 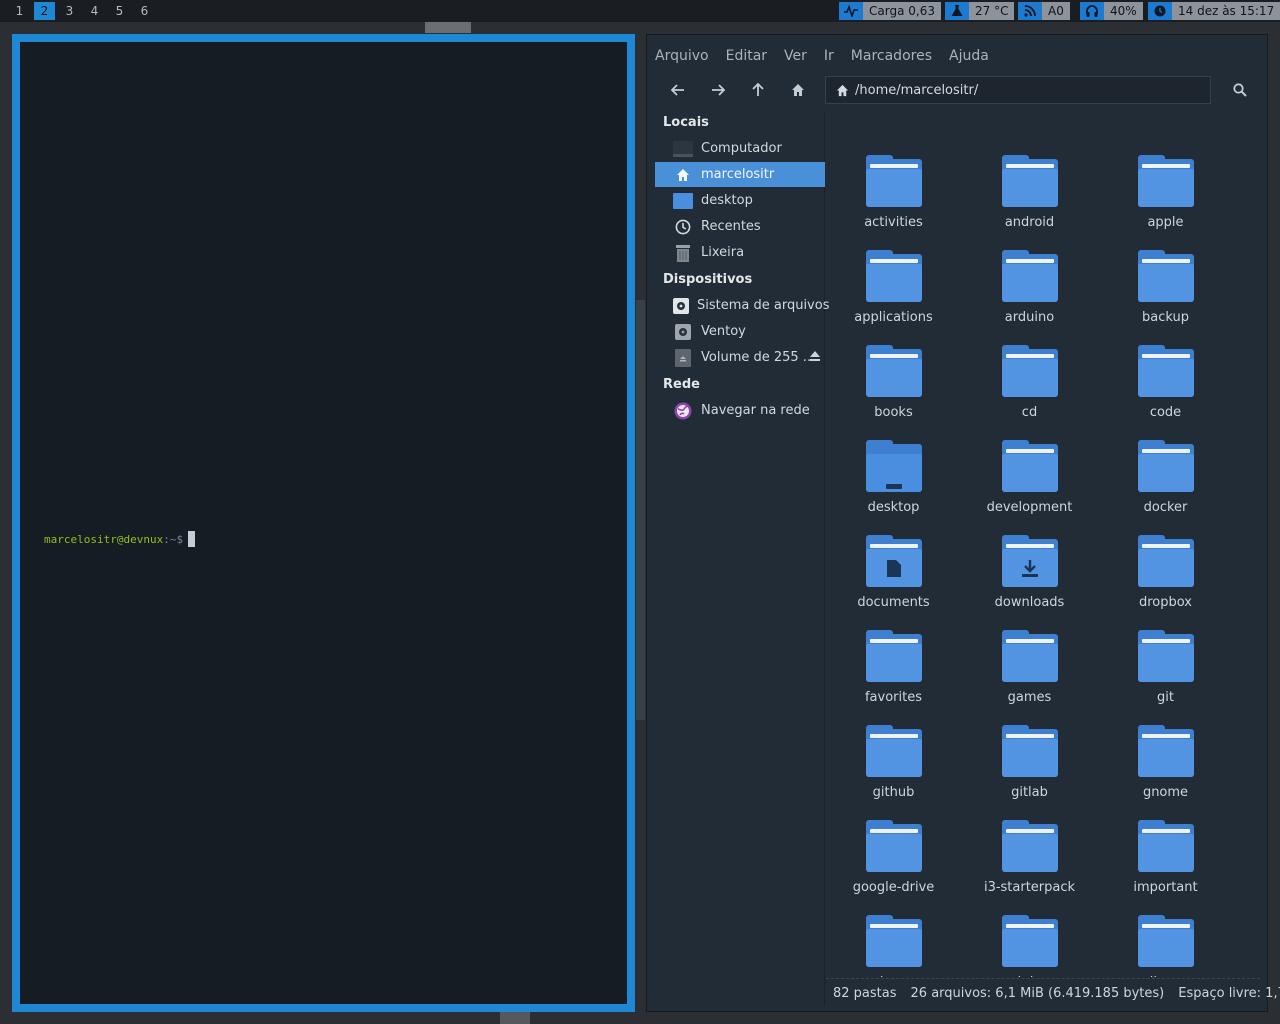 What do you see at coordinates (1158, 476) in the screenshot?
I see `folder-item: docker` at bounding box center [1158, 476].